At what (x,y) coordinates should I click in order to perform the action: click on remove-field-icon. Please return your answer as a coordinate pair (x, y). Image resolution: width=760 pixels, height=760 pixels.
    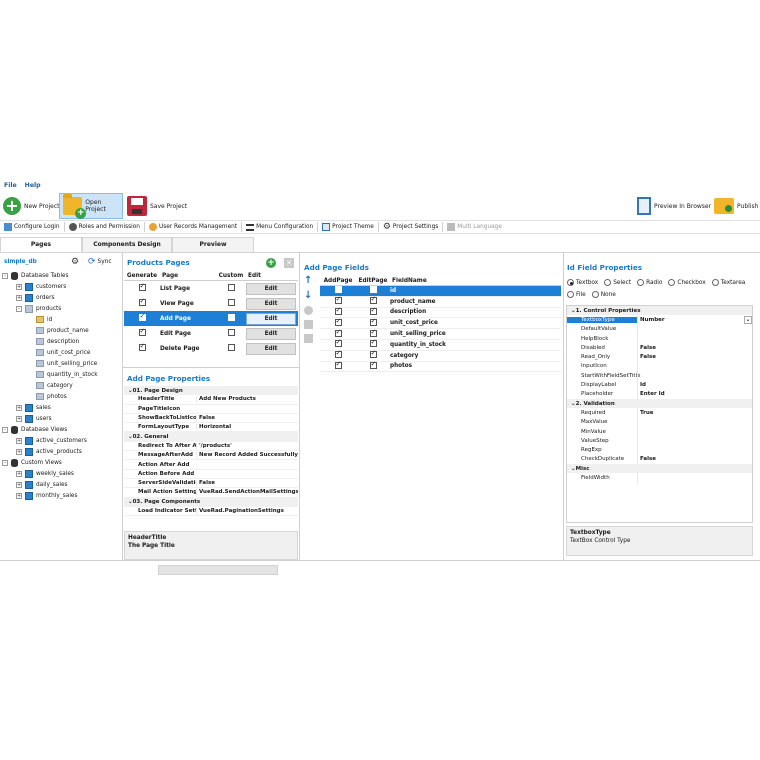
    Looking at the image, I should click on (308, 338).